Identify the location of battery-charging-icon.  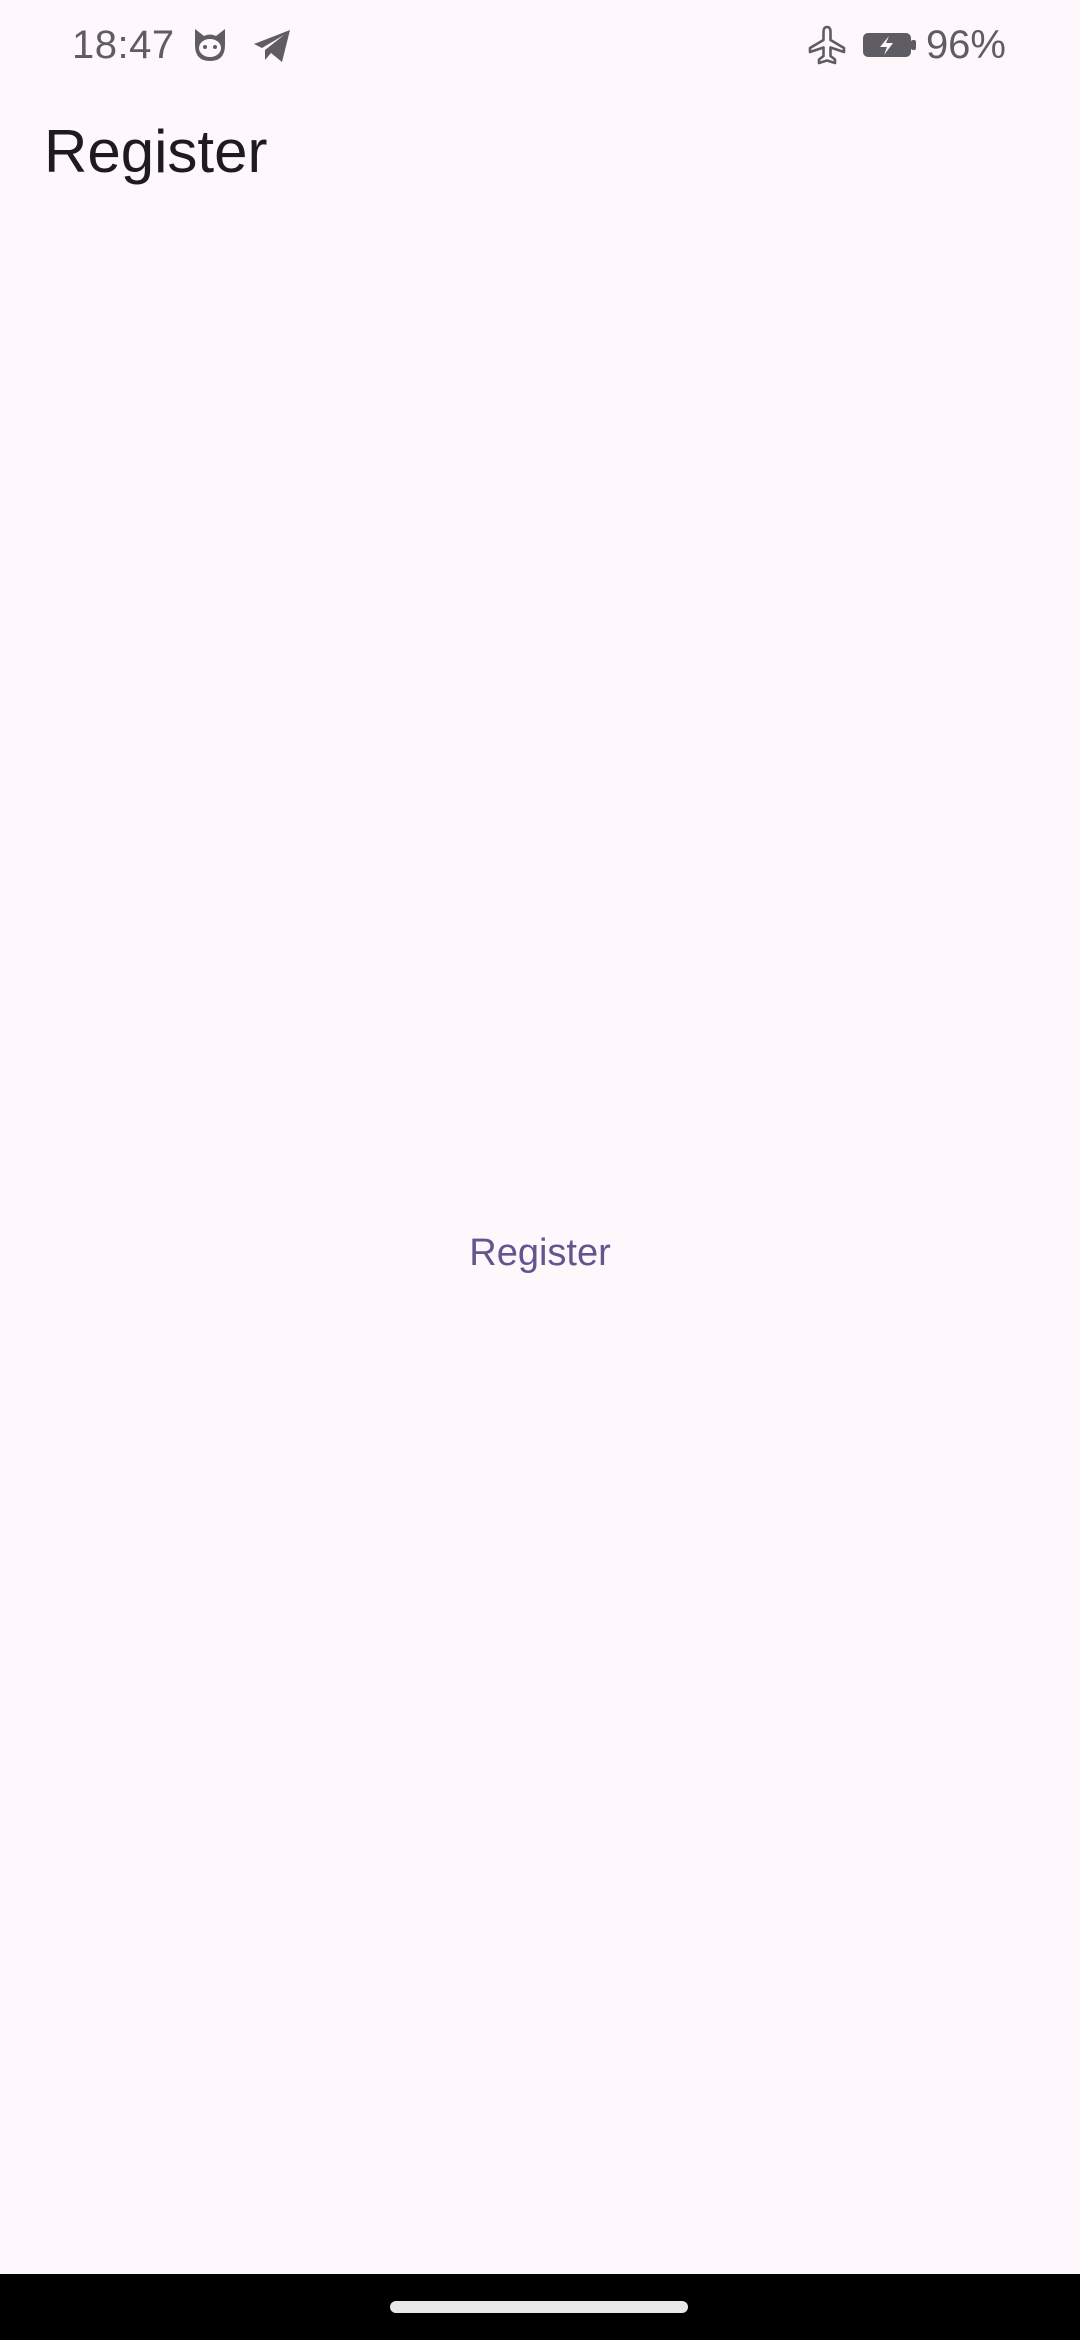
(889, 45).